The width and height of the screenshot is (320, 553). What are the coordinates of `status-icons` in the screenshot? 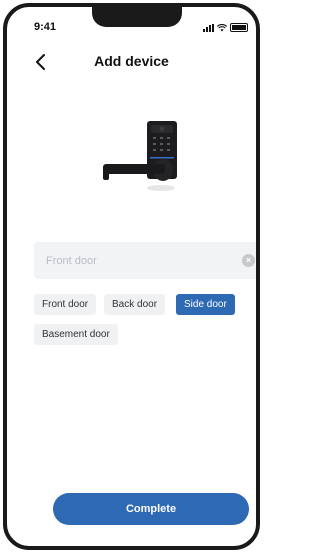 It's located at (225, 27).